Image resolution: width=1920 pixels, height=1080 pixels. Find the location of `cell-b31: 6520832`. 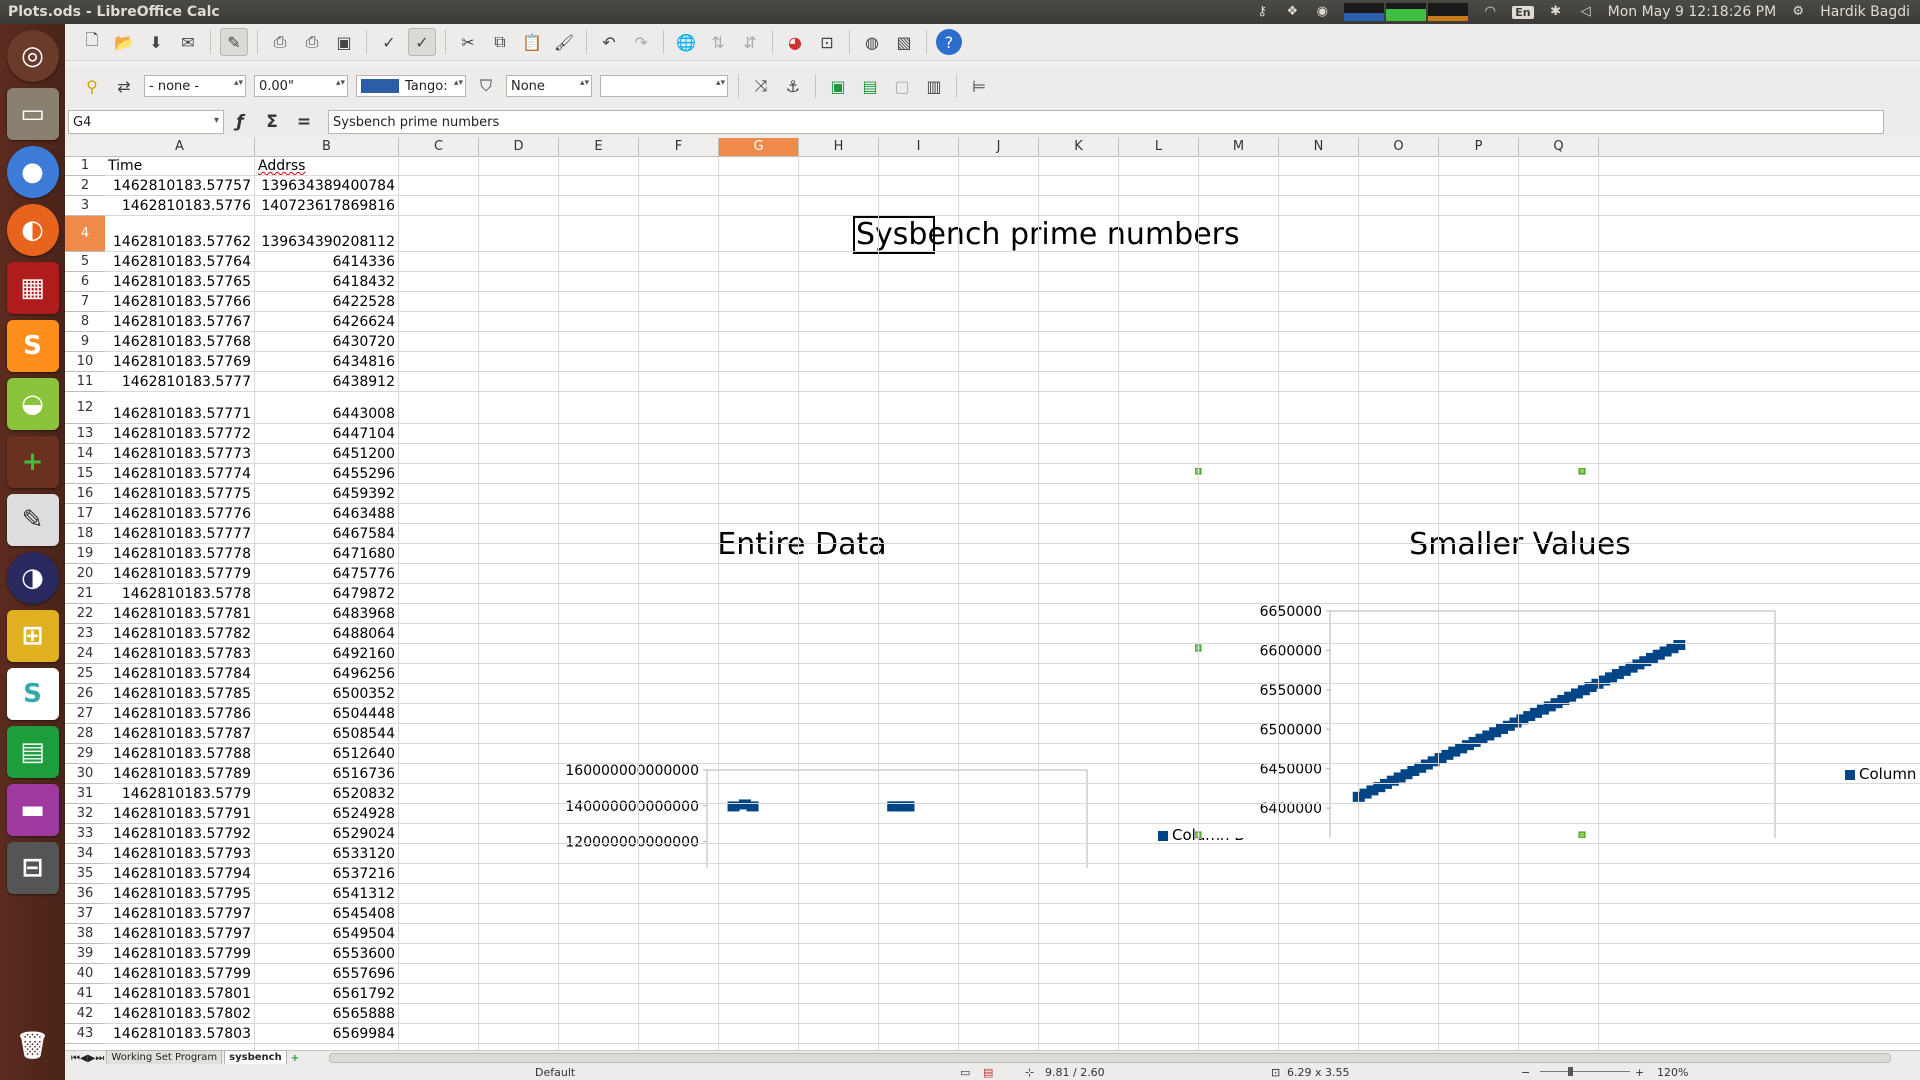

cell-b31: 6520832 is located at coordinates (325, 794).